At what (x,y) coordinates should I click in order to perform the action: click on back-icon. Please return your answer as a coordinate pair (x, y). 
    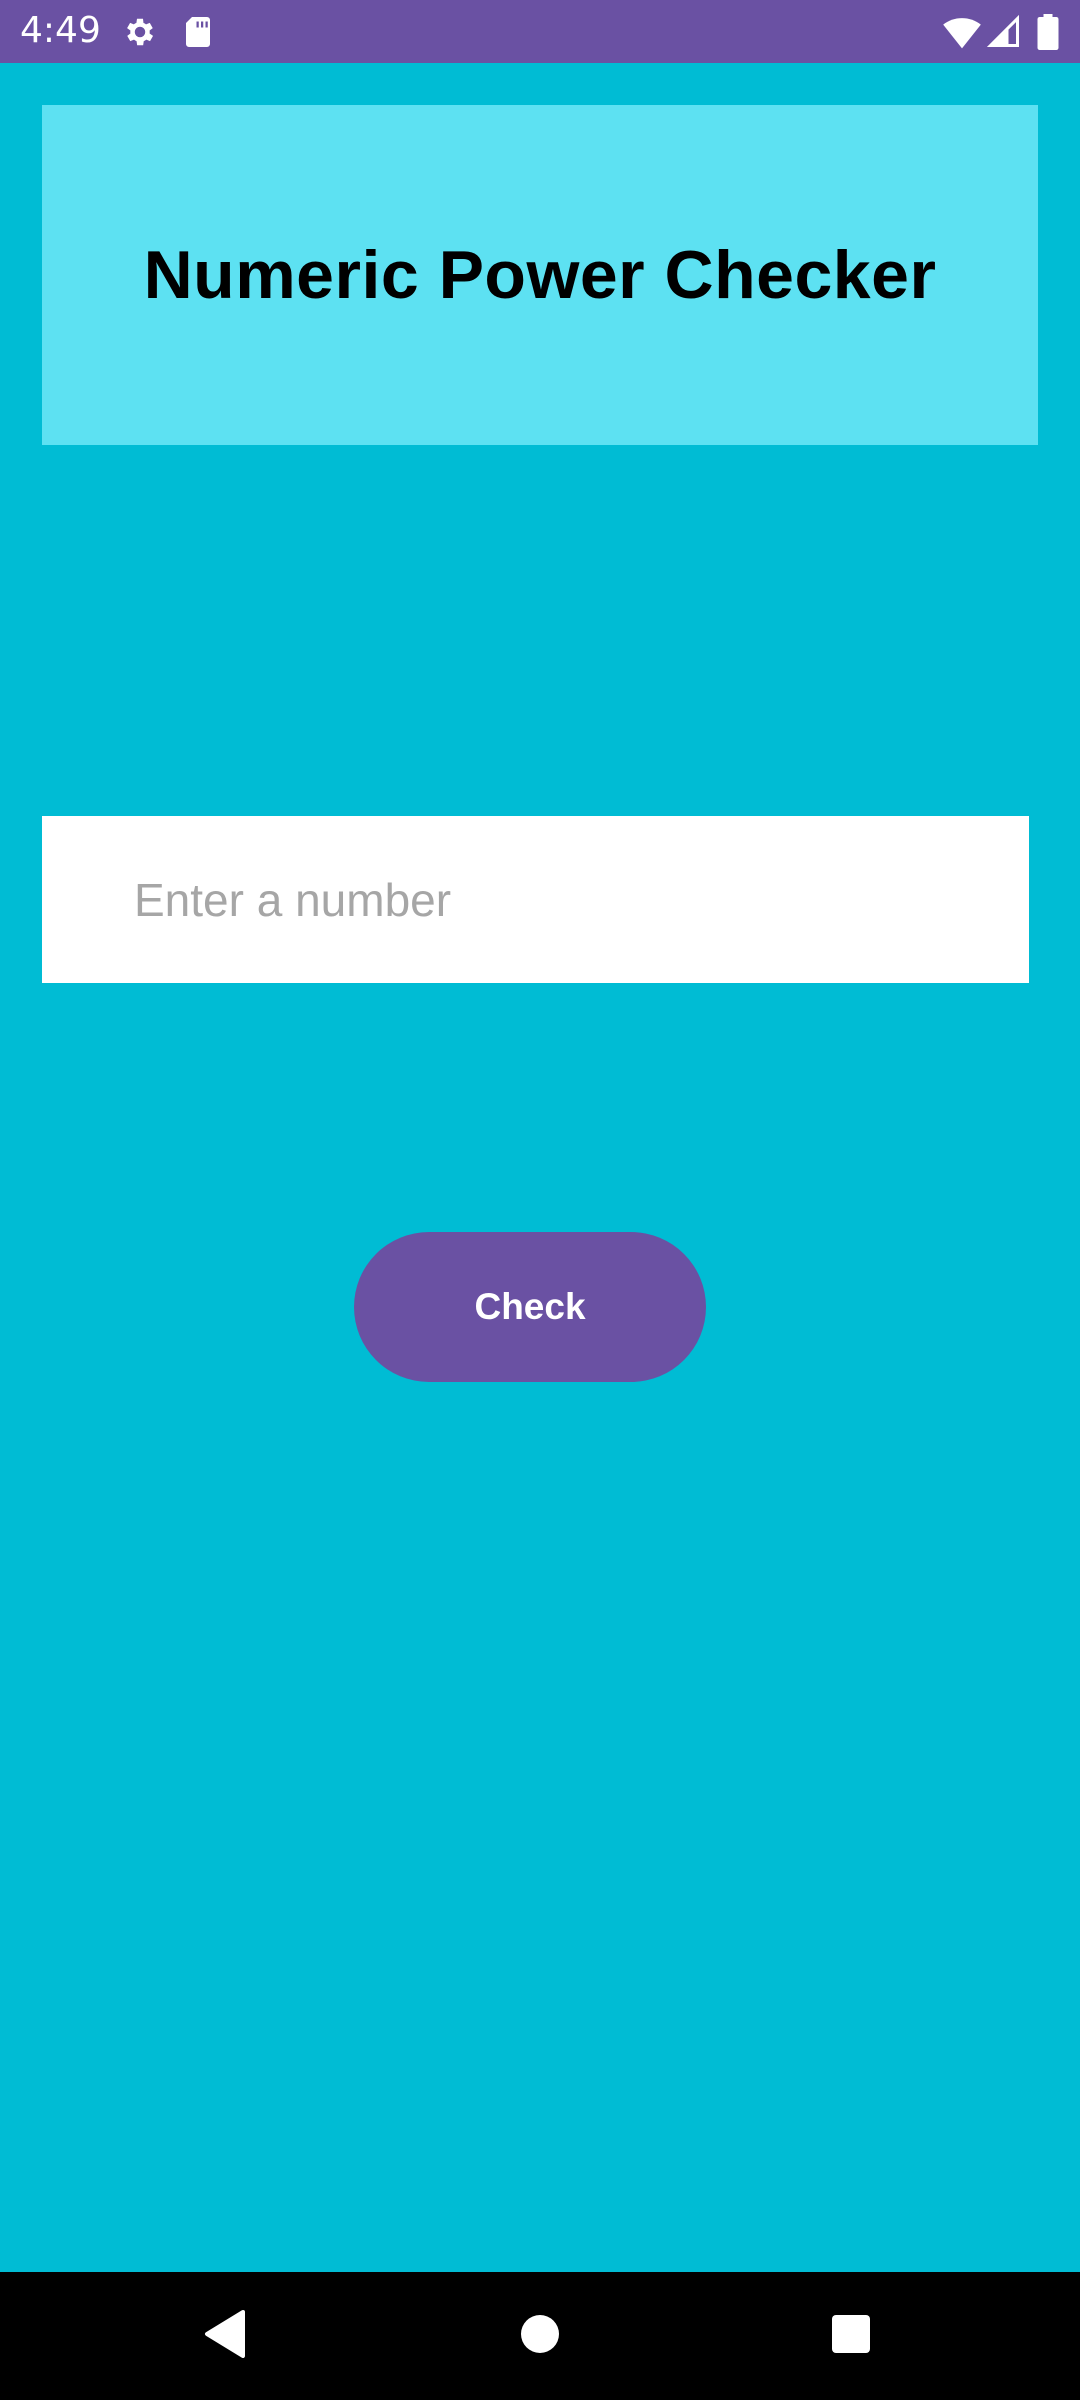
    Looking at the image, I should click on (225, 2336).